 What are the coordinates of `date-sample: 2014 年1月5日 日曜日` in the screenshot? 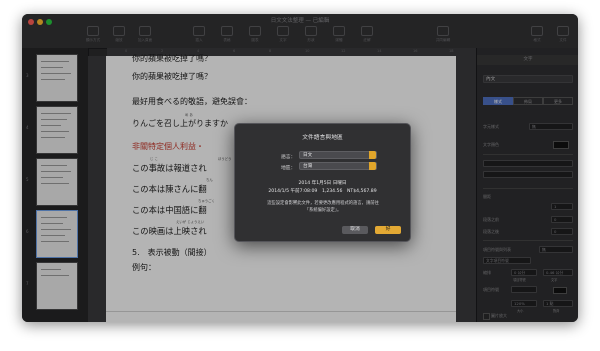 It's located at (322, 183).